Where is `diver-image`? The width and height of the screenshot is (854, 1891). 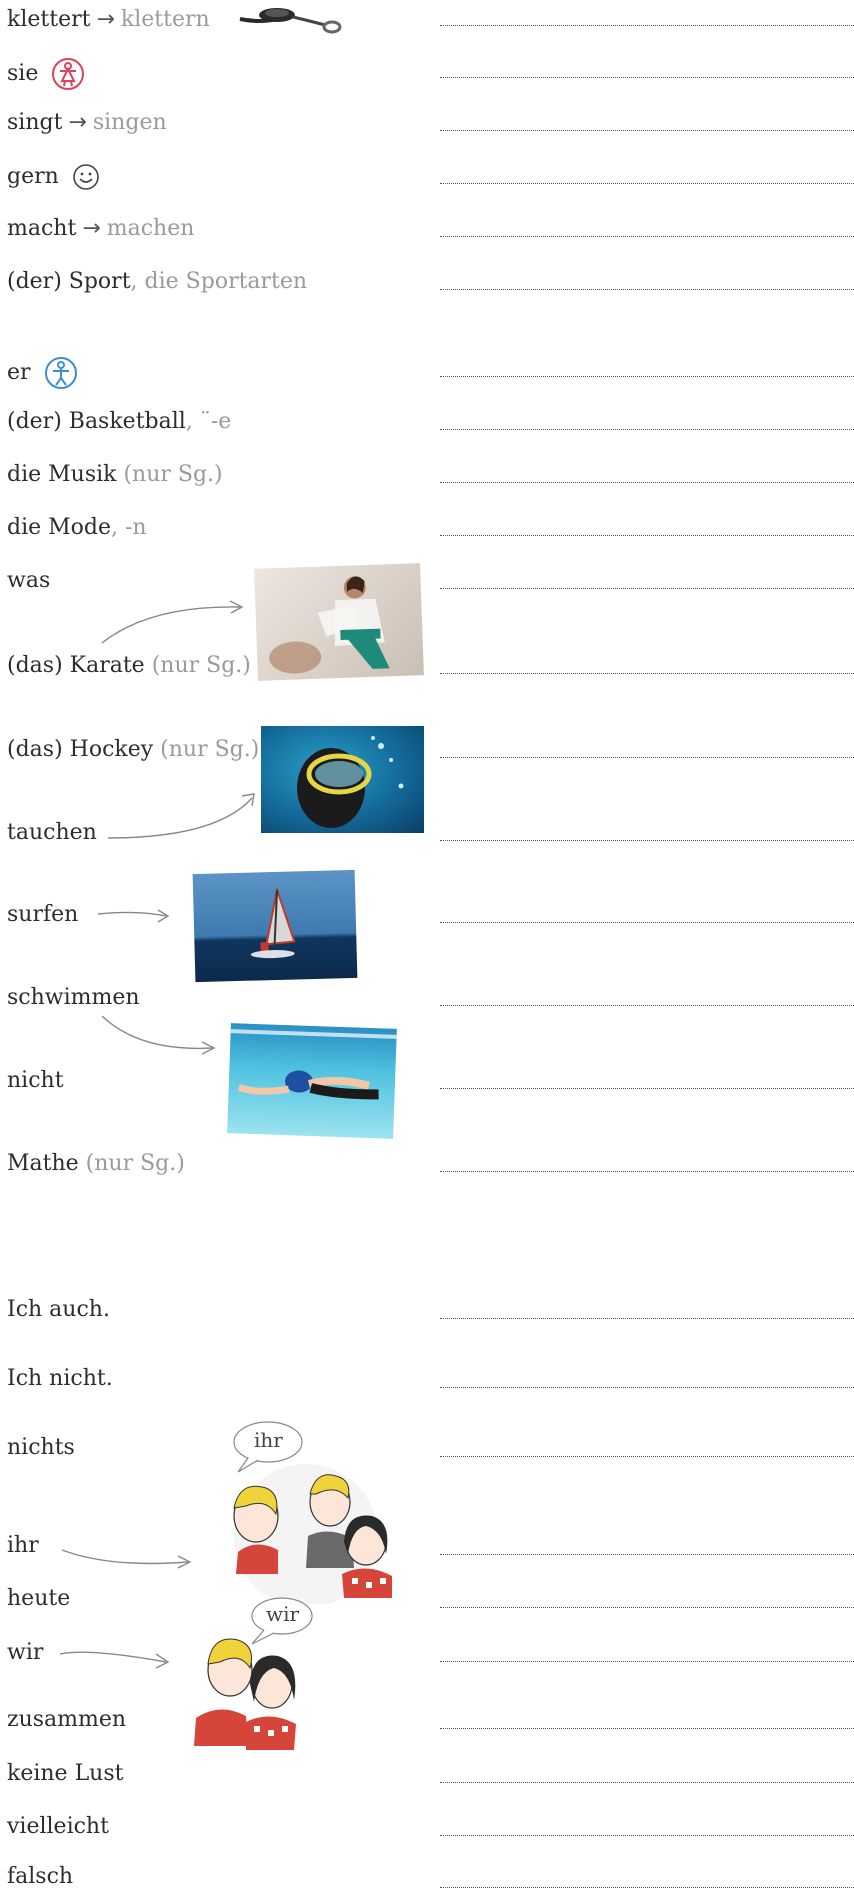
diver-image is located at coordinates (350, 782).